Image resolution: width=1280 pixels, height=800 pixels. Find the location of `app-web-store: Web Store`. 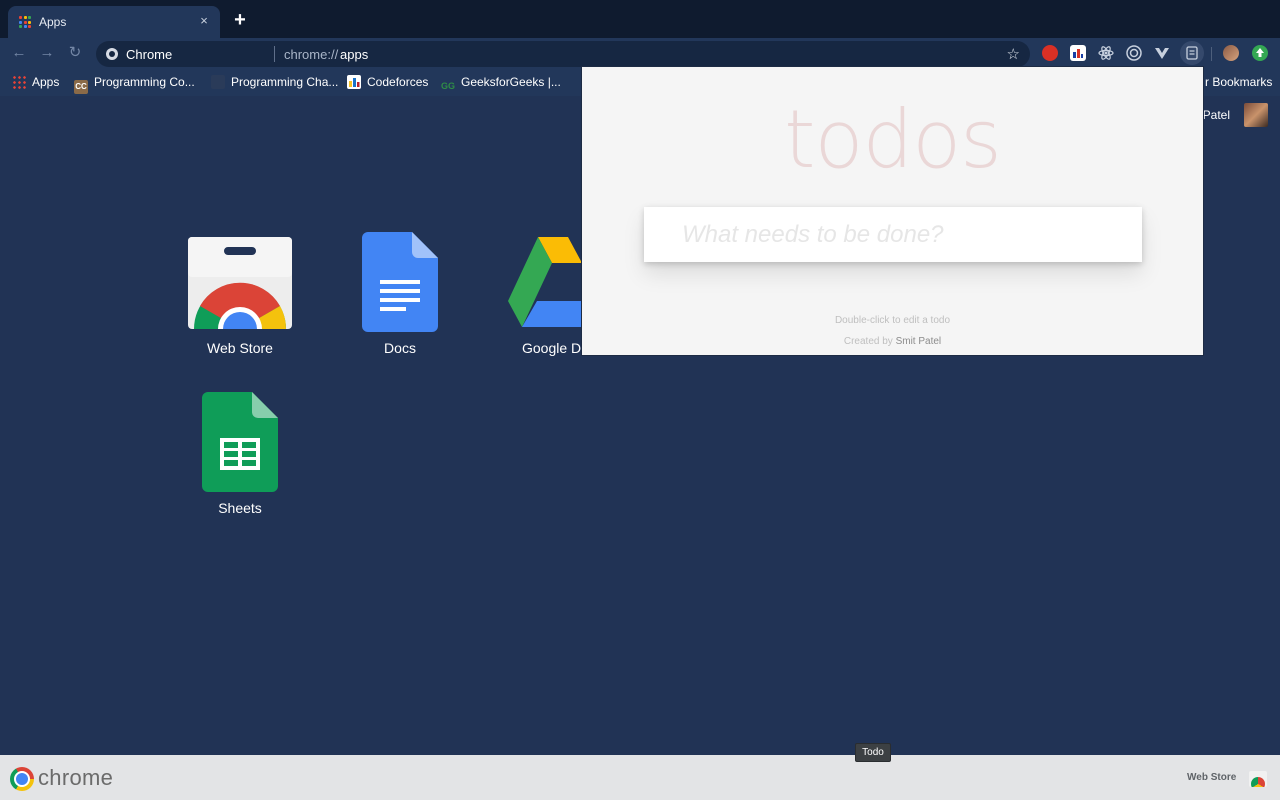

app-web-store: Web Store is located at coordinates (240, 297).